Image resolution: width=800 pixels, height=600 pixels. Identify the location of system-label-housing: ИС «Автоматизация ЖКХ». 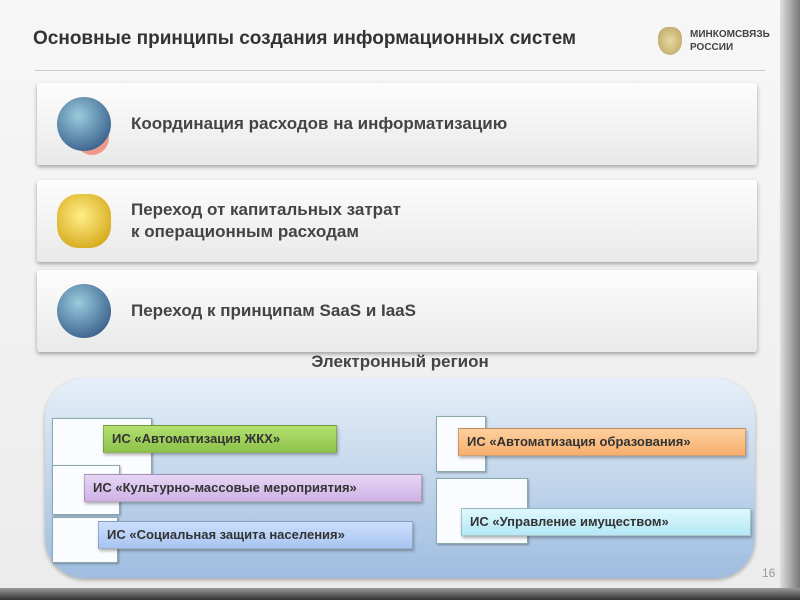
(220, 439).